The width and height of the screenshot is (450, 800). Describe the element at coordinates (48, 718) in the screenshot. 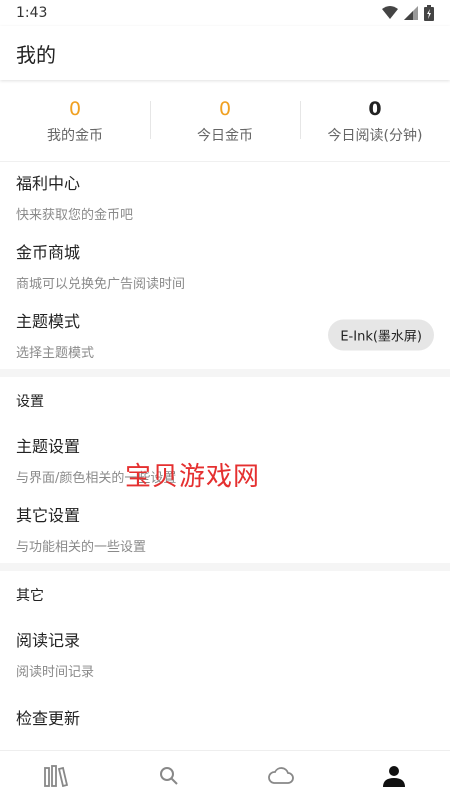

I see `menu-item-title: 检查更新` at that location.